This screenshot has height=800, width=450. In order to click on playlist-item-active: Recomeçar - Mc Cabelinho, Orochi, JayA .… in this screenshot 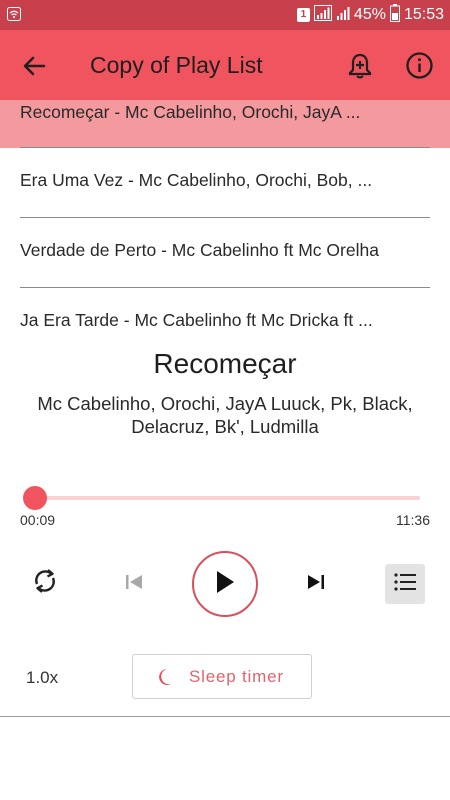, I will do `click(225, 124)`.